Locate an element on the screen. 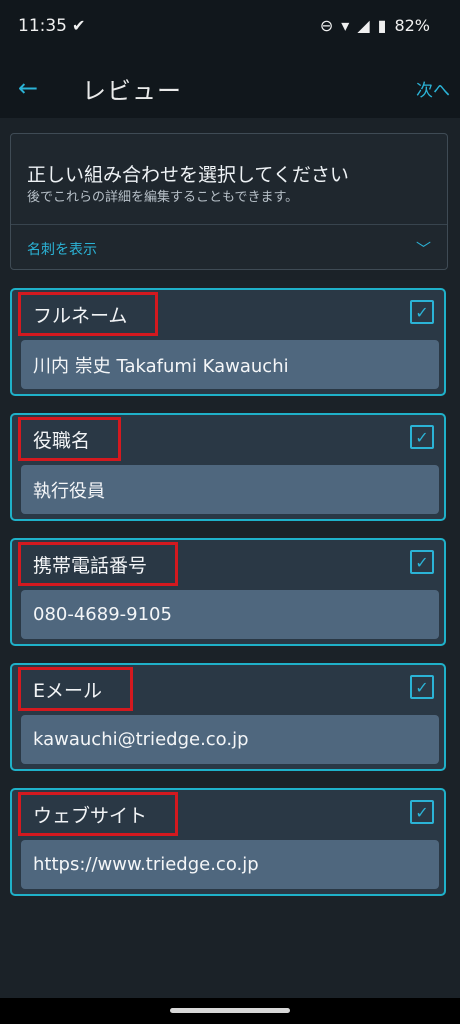 Image resolution: width=460 pixels, height=1024 pixels. next-button: 次へ is located at coordinates (433, 88).